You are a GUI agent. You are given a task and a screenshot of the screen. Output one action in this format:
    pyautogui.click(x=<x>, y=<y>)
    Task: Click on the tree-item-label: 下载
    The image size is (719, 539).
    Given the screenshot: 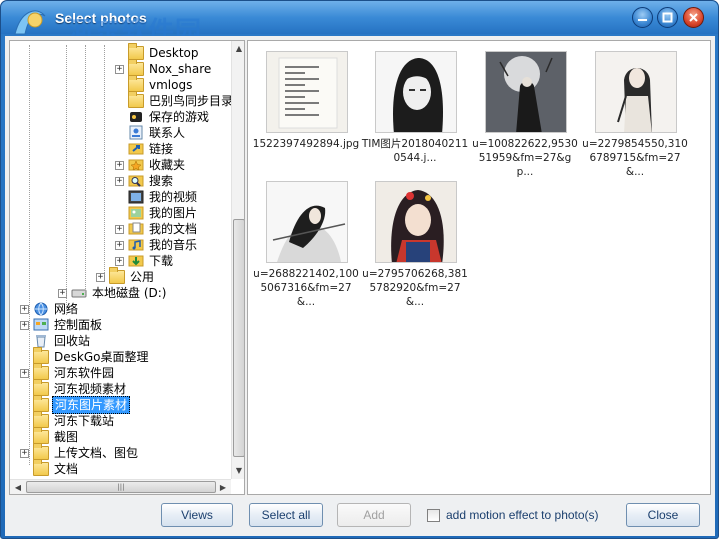 What is the action you would take?
    pyautogui.click(x=161, y=261)
    